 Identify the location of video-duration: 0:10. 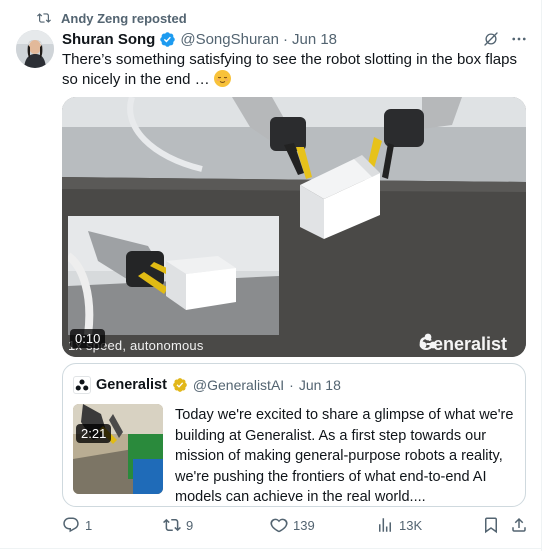
(88, 338).